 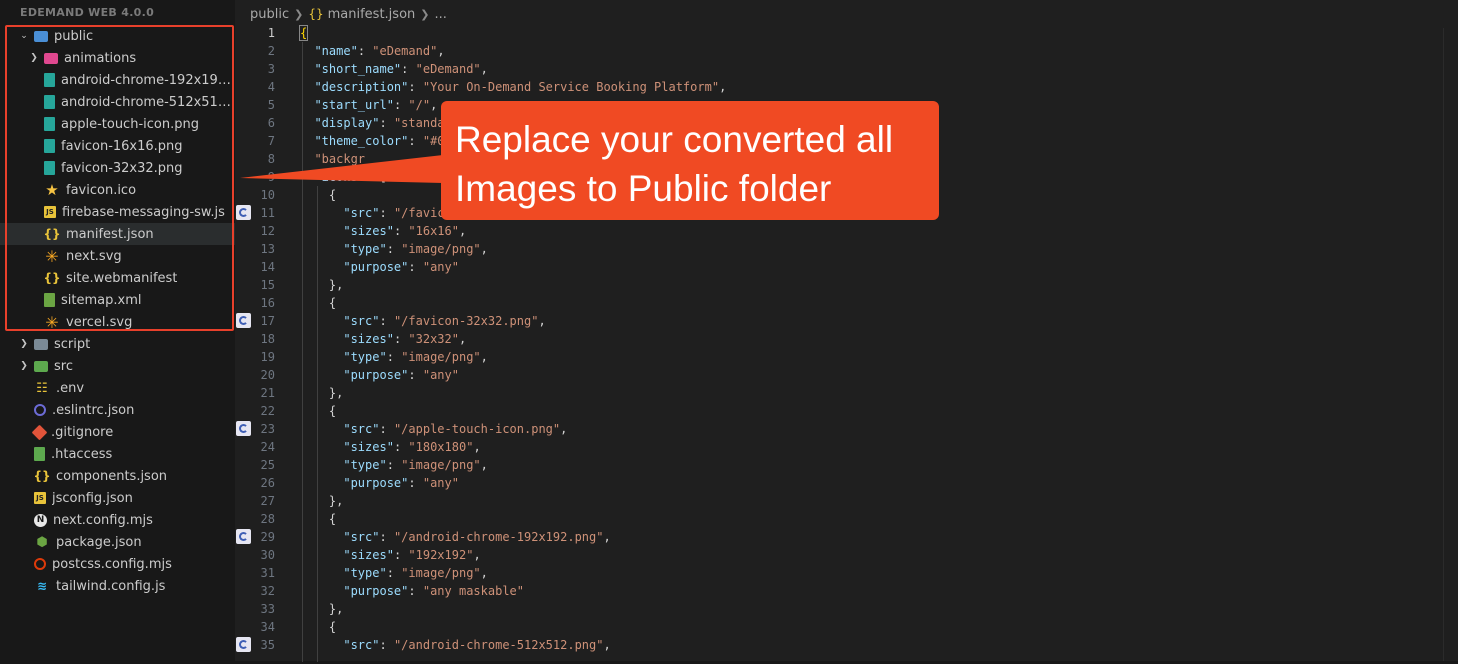 What do you see at coordinates (643, 188) in the screenshot?
I see `callout-line-2: Images to Public folder` at bounding box center [643, 188].